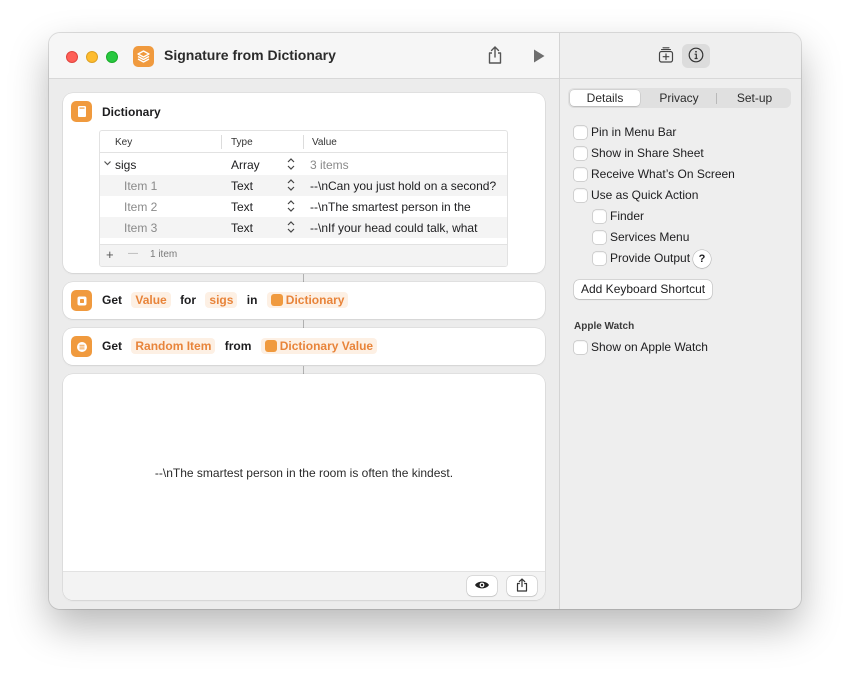 The image size is (850, 674). I want to click on table-header: Key Type Value, so click(303, 142).